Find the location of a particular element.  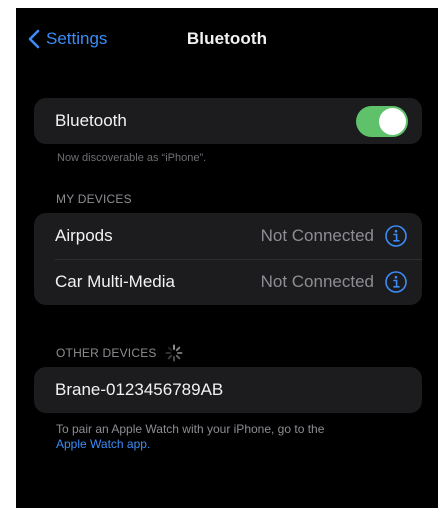

bluetooth-toggle-group: Bluetooth is located at coordinates (228, 121).